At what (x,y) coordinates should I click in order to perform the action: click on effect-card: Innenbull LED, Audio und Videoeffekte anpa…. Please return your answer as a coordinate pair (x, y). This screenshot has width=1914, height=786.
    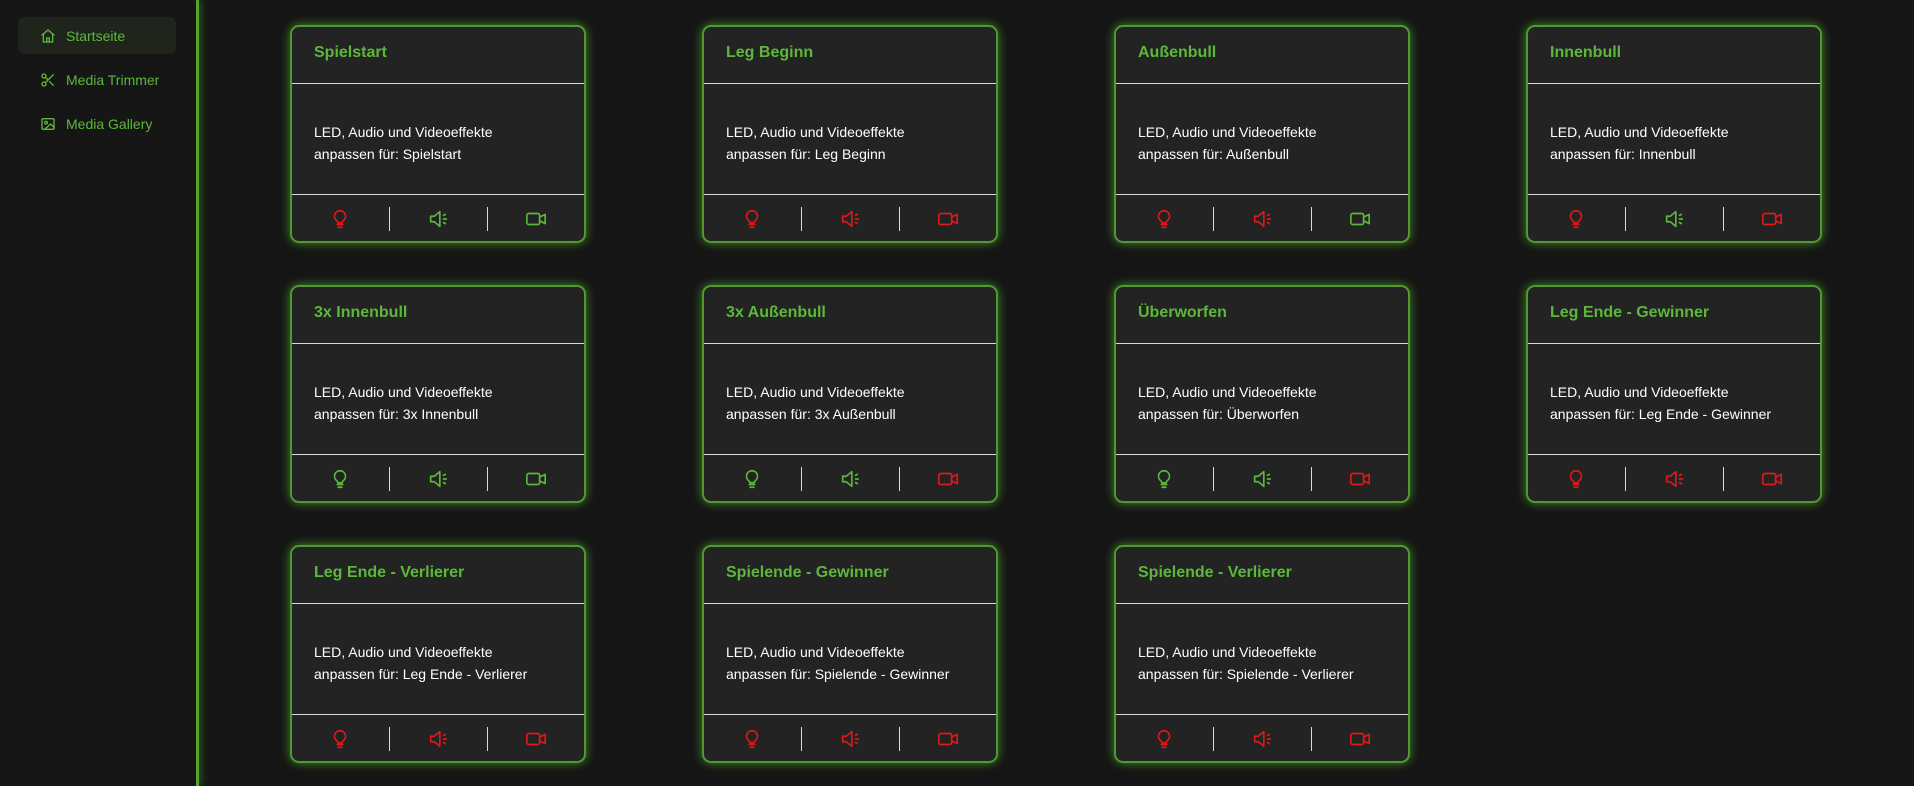
    Looking at the image, I should click on (1674, 134).